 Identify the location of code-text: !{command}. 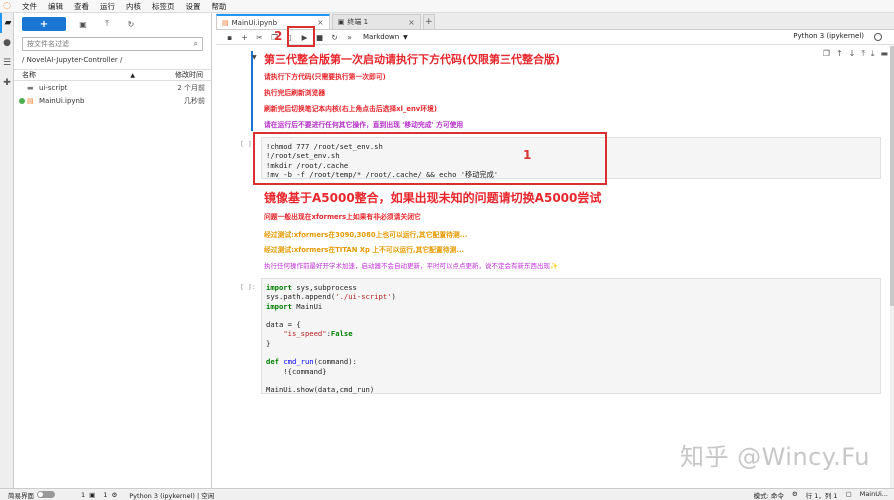
(296, 371).